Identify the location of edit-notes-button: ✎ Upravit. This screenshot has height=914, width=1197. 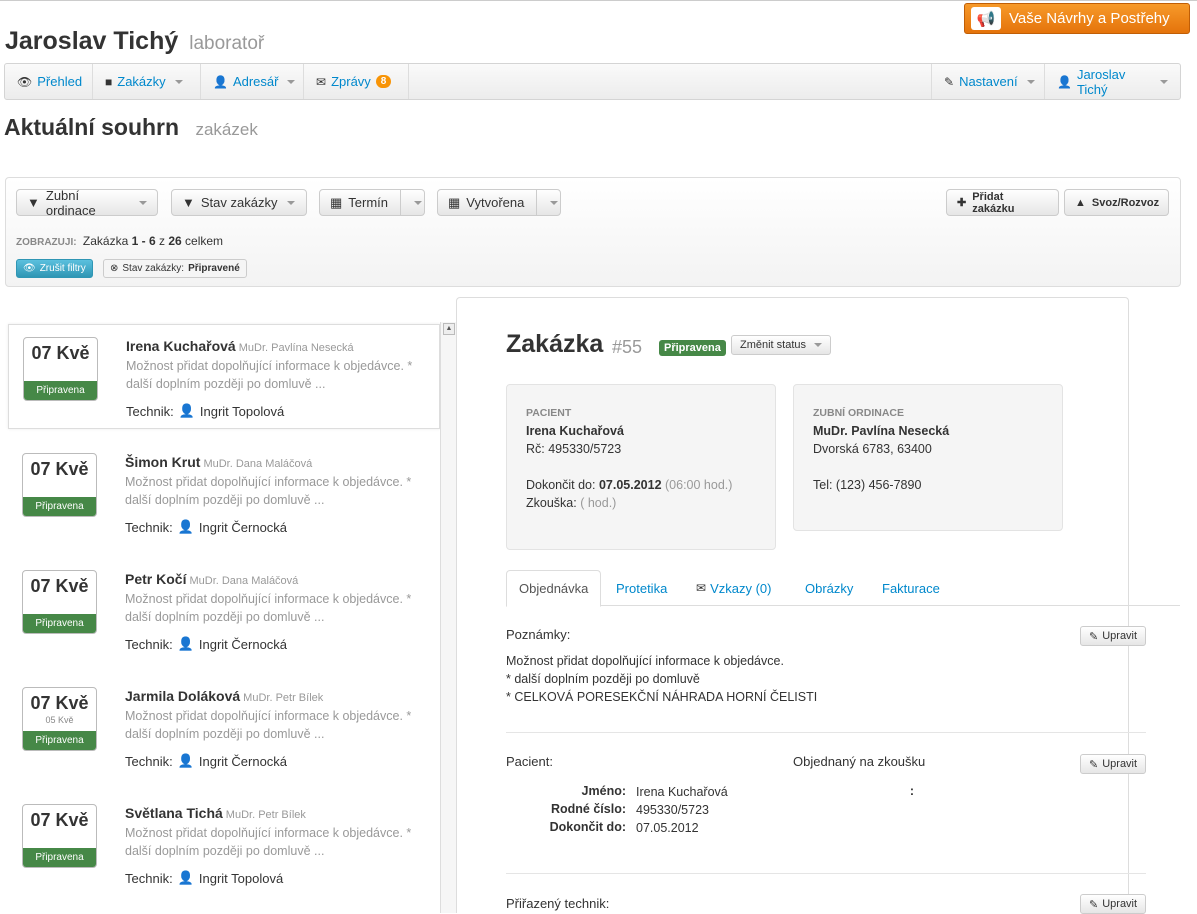
(1113, 636).